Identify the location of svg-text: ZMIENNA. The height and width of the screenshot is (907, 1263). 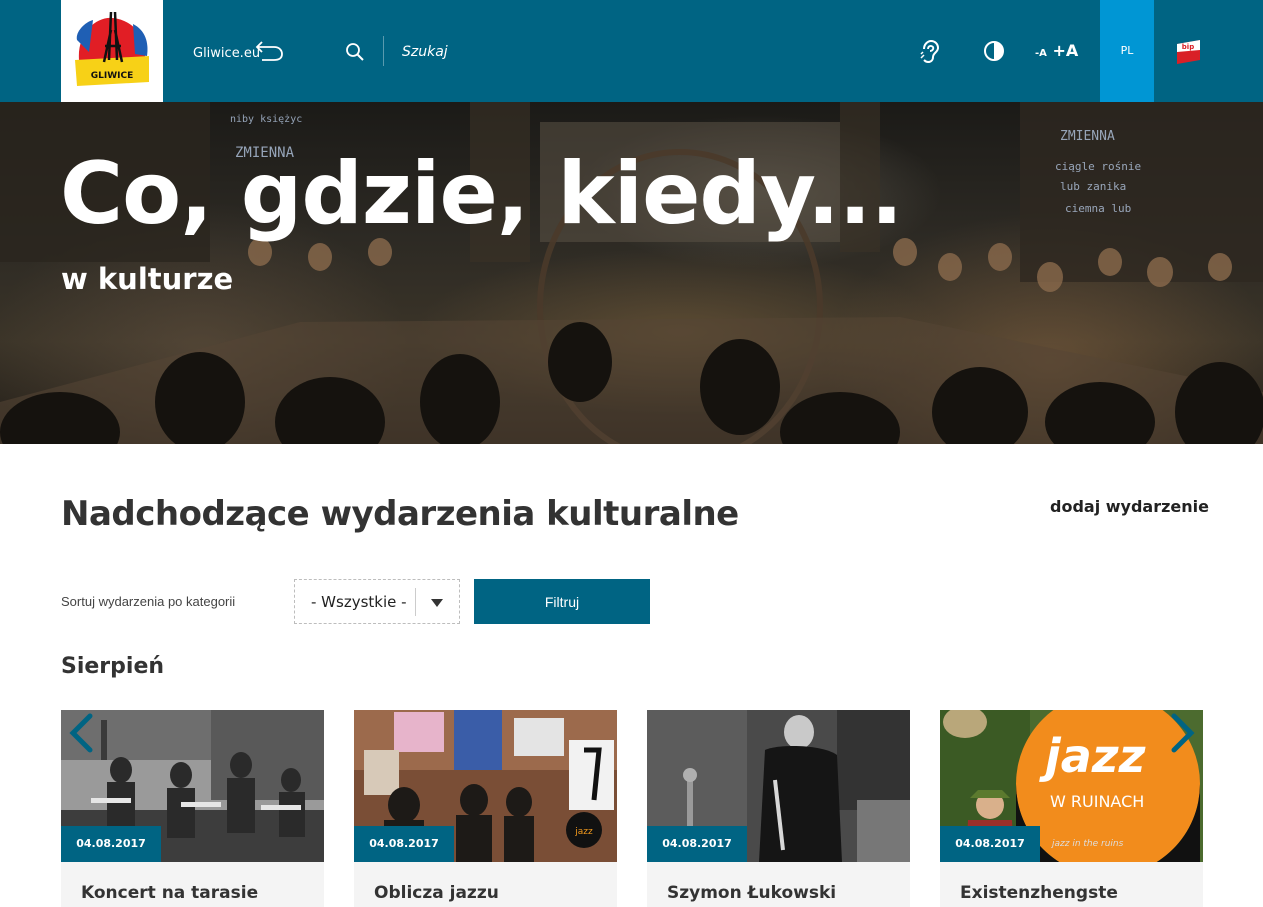
(1087, 136).